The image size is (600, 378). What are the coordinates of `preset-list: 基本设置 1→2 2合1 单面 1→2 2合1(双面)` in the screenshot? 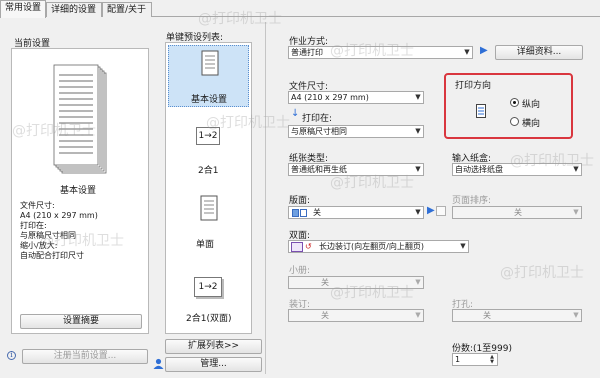 It's located at (208, 188).